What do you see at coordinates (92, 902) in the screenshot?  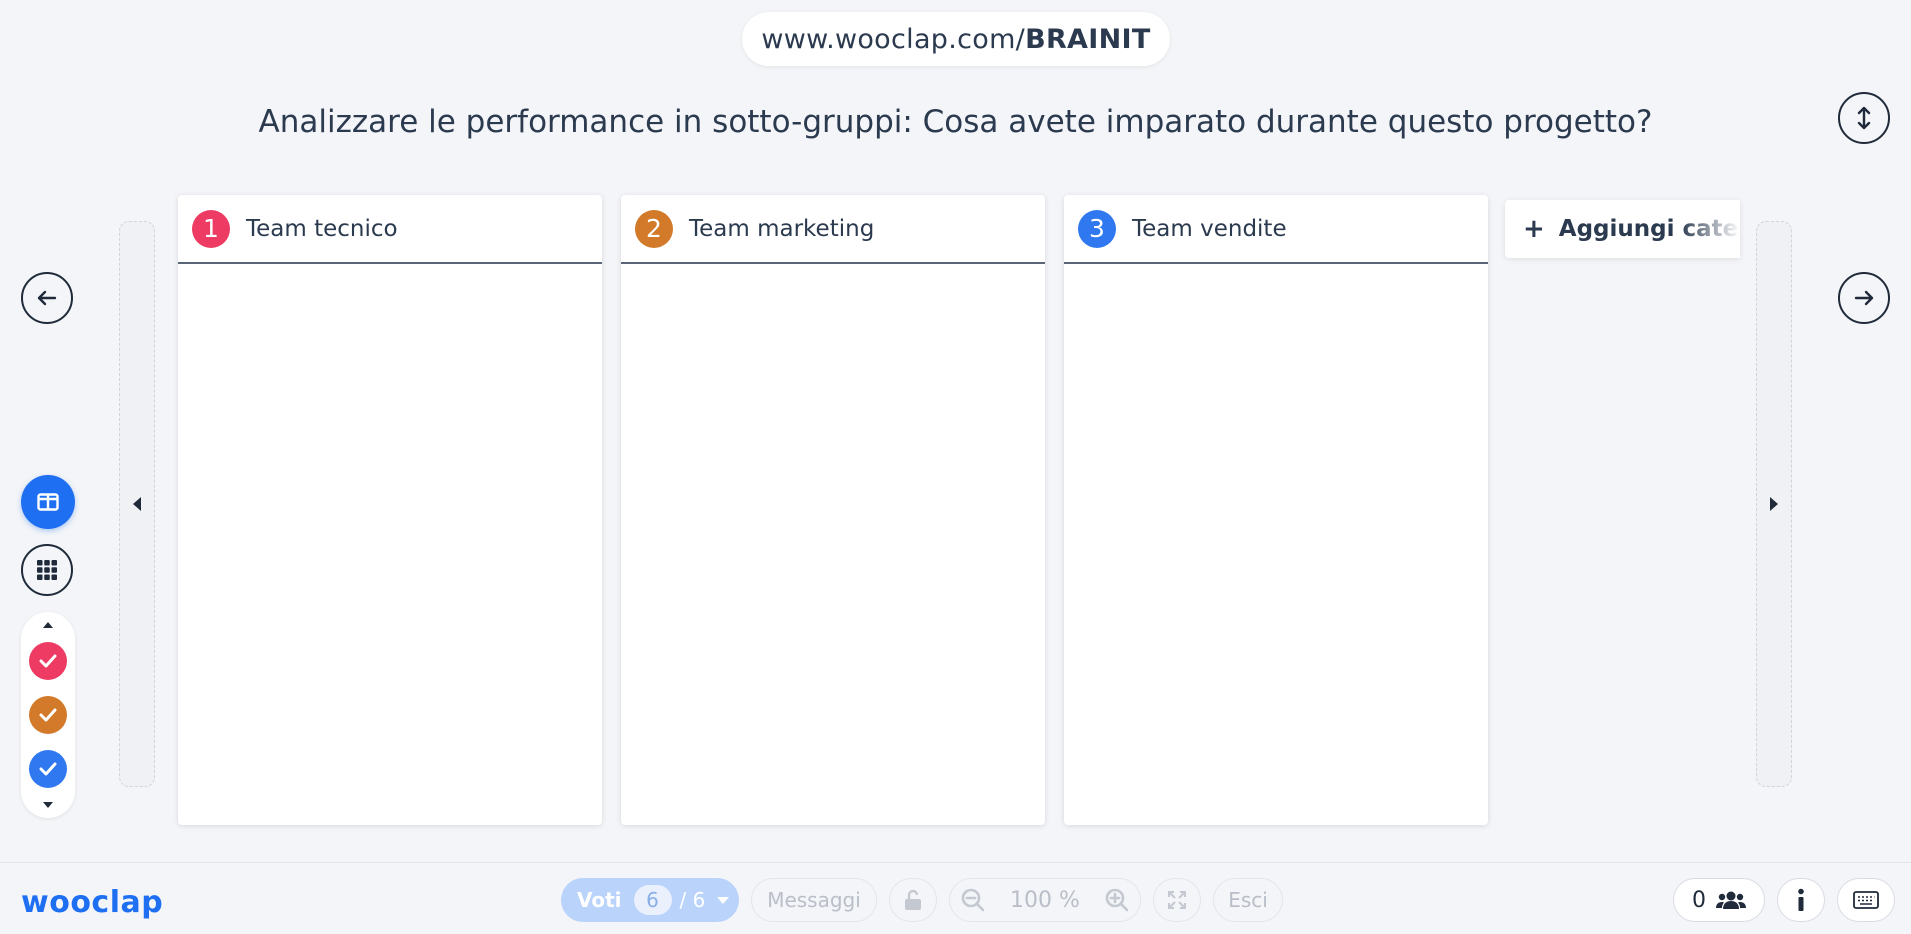 I see `wooclap-logo: wooclap` at bounding box center [92, 902].